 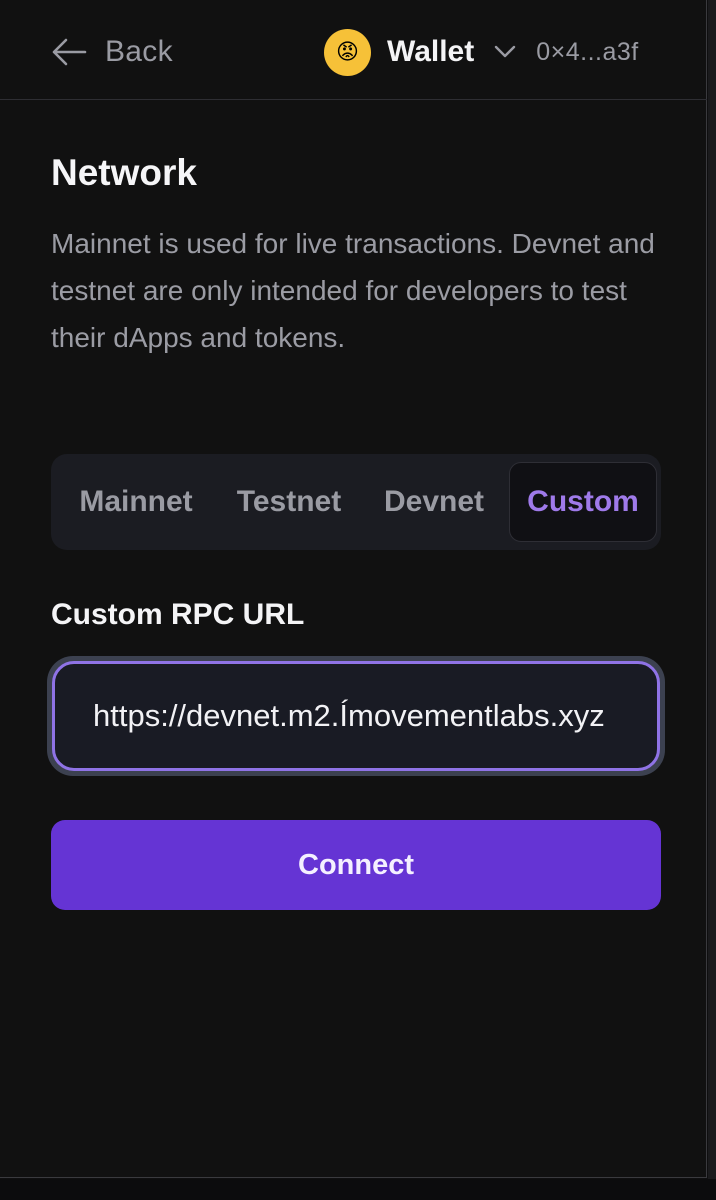 What do you see at coordinates (434, 502) in the screenshot?
I see `tab-devnet: Devnet` at bounding box center [434, 502].